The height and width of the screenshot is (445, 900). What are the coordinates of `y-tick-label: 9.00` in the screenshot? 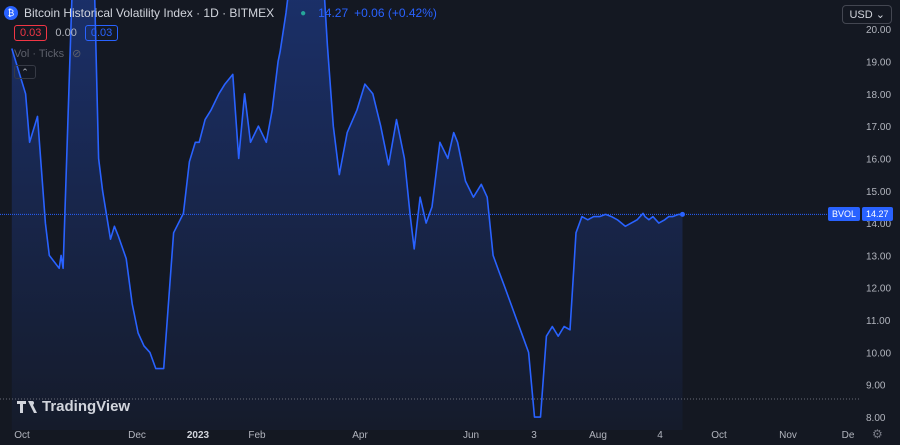 It's located at (876, 386).